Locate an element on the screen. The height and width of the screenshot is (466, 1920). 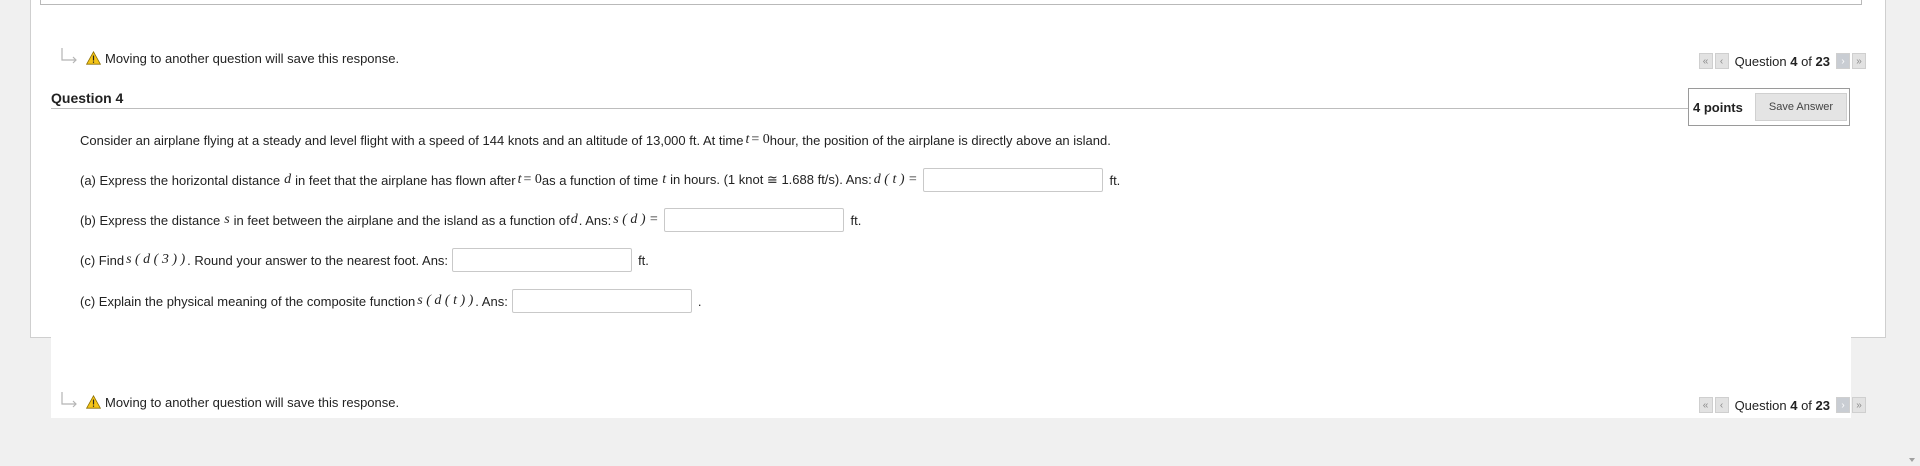
previous-question-box is located at coordinates (951, 2).